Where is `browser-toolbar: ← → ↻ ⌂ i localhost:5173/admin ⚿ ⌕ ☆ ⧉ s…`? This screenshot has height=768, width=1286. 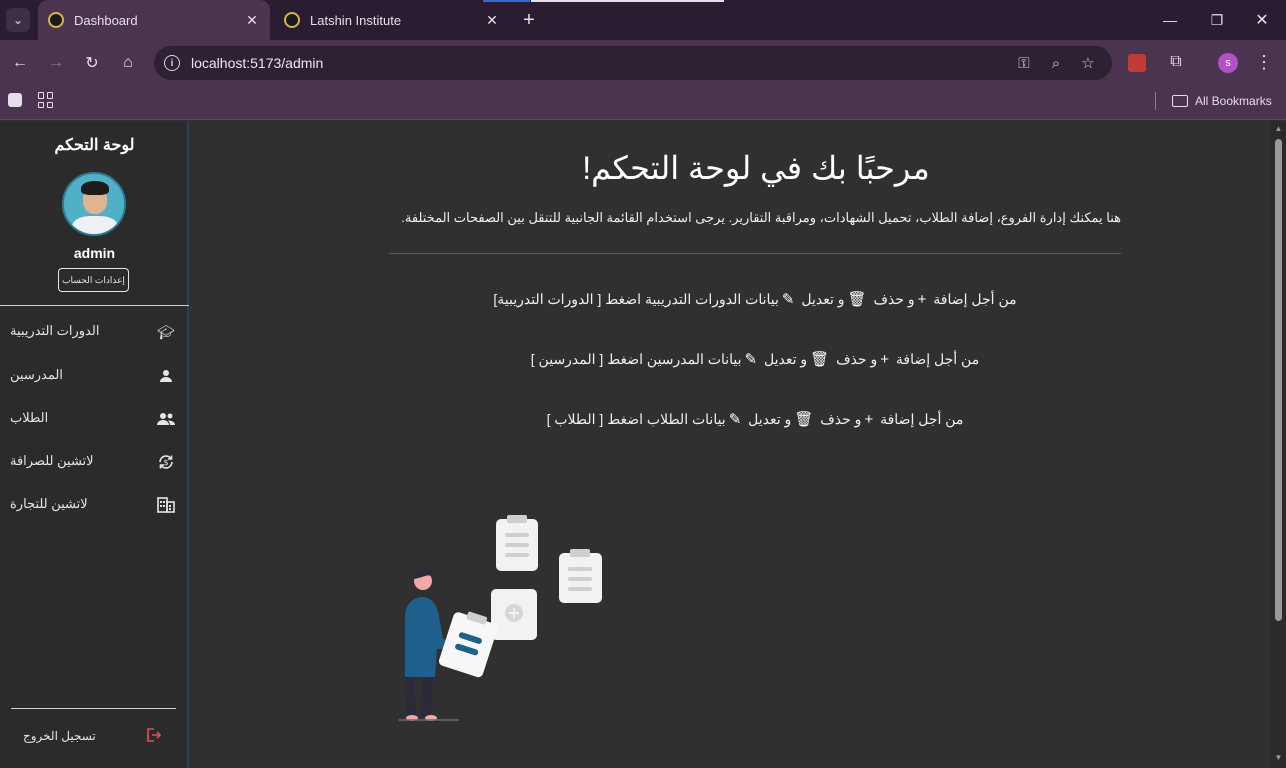
browser-toolbar: ← → ↻ ⌂ i localhost:5173/admin ⚿ ⌕ ☆ ⧉ s… is located at coordinates (643, 63).